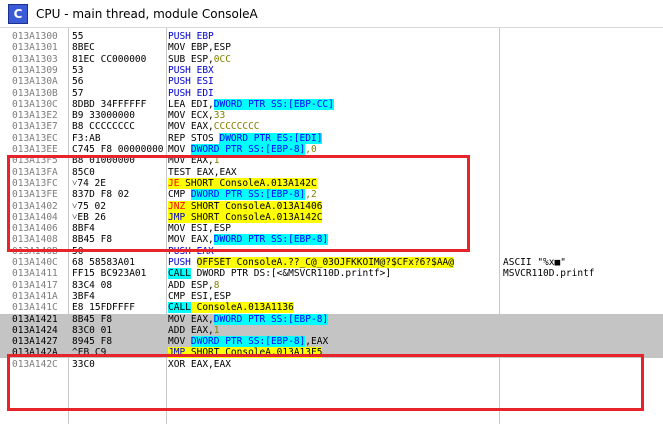  I want to click on disasm-row: 013A1303 81EC CC000000 SUB ESP,0CC, so click(331, 59).